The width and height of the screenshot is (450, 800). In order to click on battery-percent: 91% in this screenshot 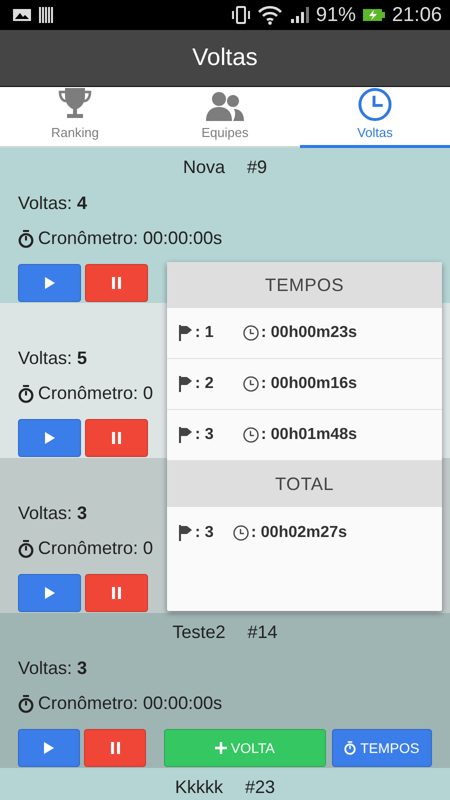, I will do `click(336, 15)`.